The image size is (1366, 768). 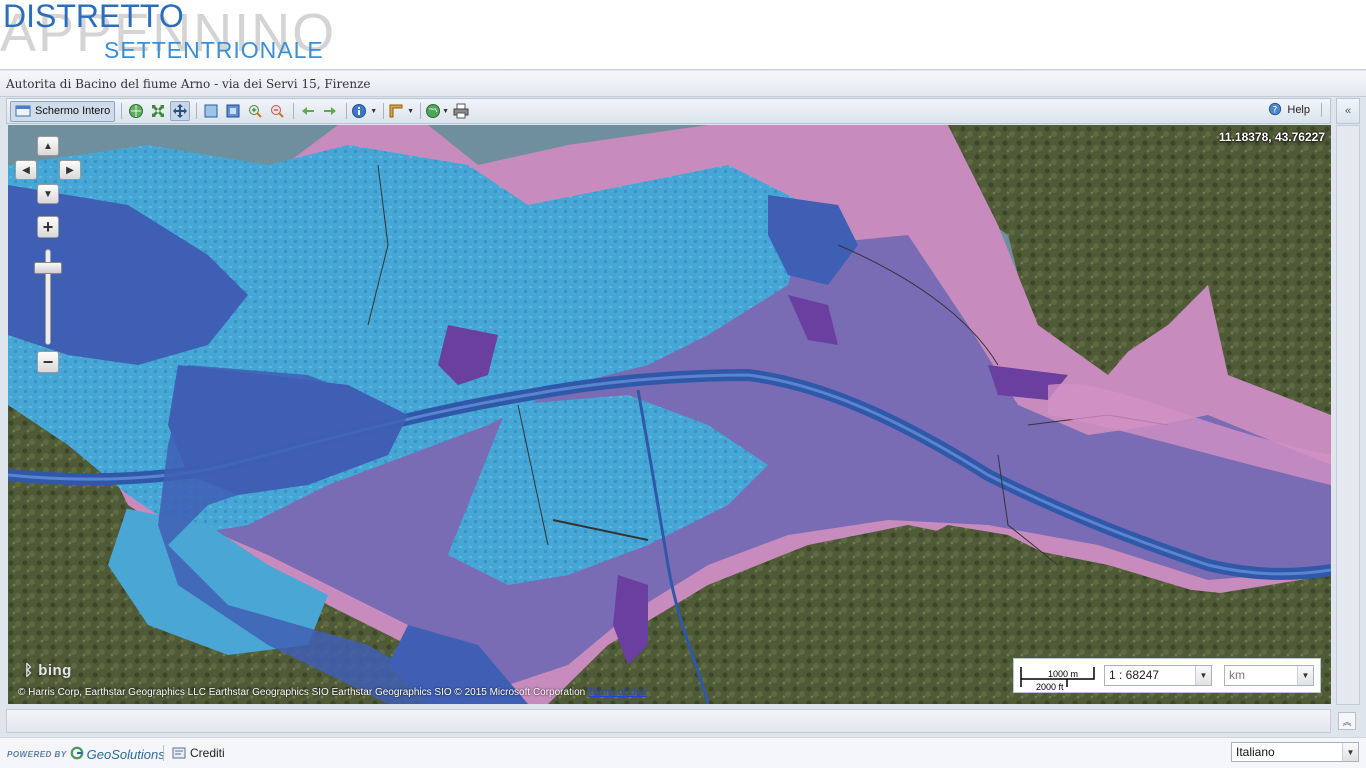 I want to click on zoom-in-map-button: +, so click(x=48, y=227).